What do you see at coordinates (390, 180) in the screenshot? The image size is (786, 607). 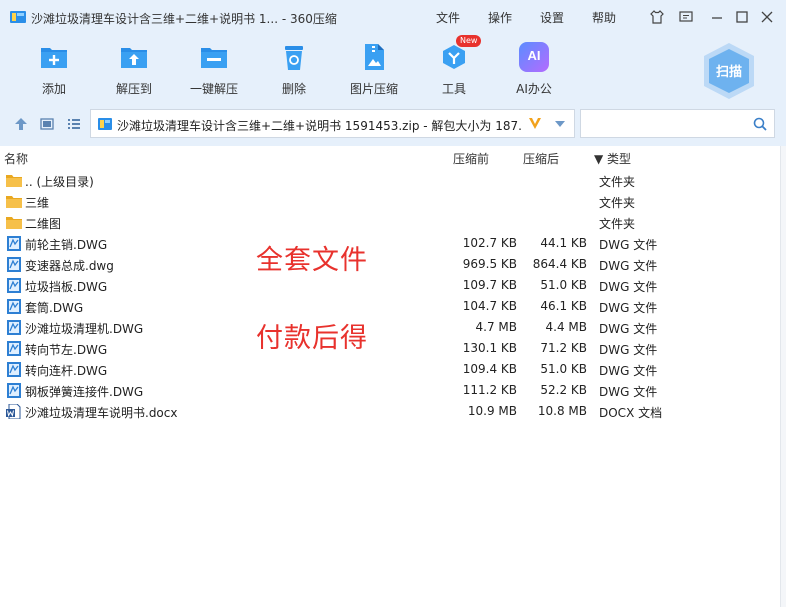 I see `file-row: .. (上级目录) 文件夹` at bounding box center [390, 180].